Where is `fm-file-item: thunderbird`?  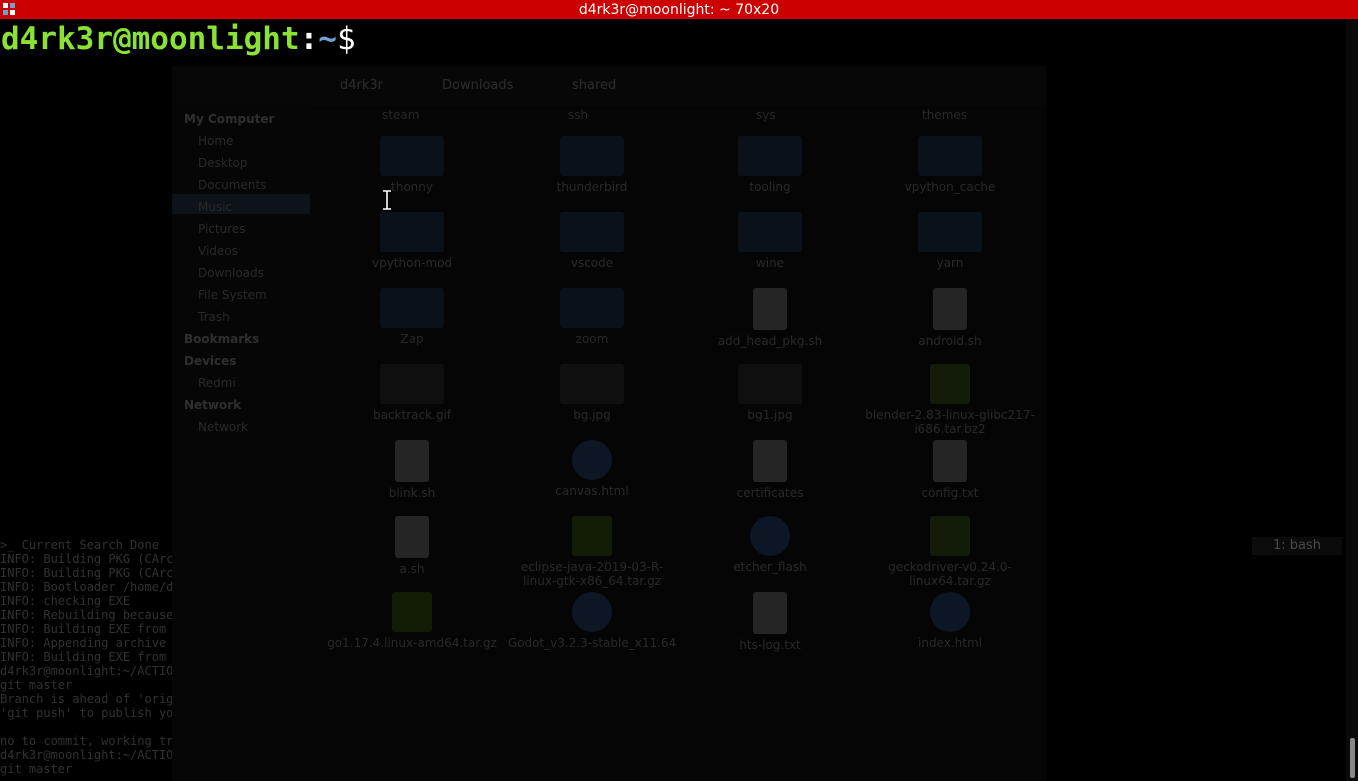 fm-file-item: thunderbird is located at coordinates (592, 165).